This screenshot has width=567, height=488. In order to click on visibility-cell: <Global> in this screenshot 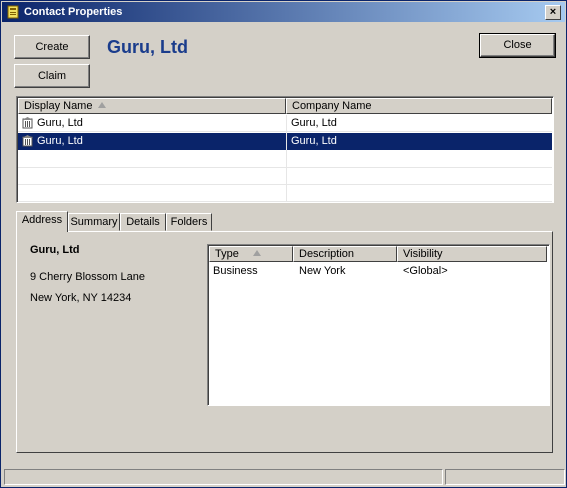, I will do `click(425, 271)`.